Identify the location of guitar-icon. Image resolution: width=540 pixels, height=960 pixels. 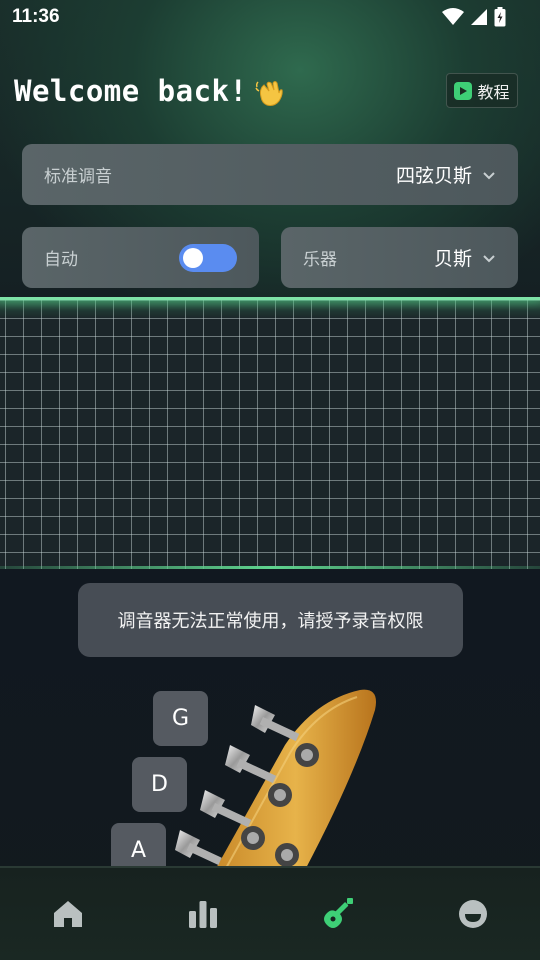
(338, 913).